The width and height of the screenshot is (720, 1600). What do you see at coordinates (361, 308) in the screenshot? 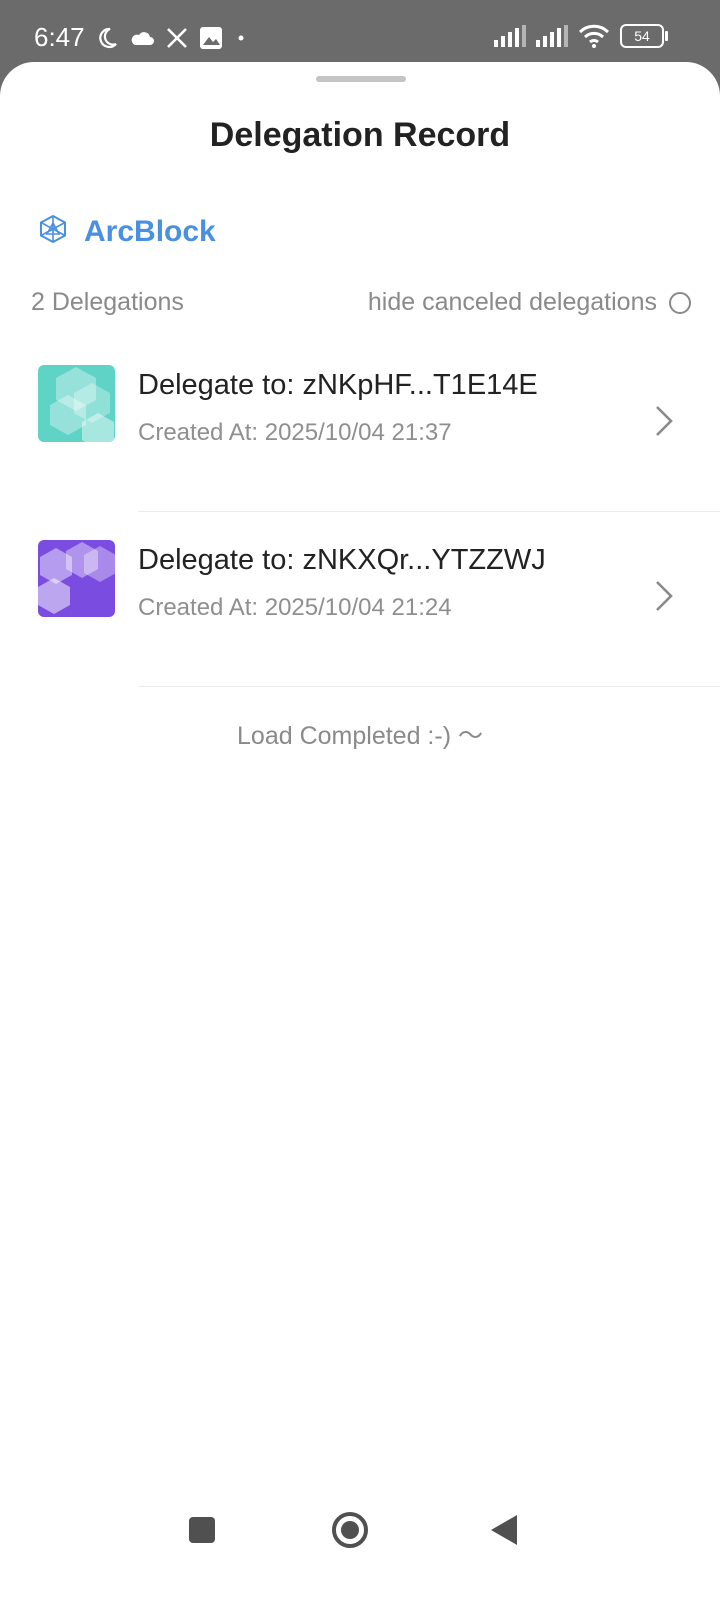
I see `summary-row: 2 Delegations hide canceled delegations` at bounding box center [361, 308].